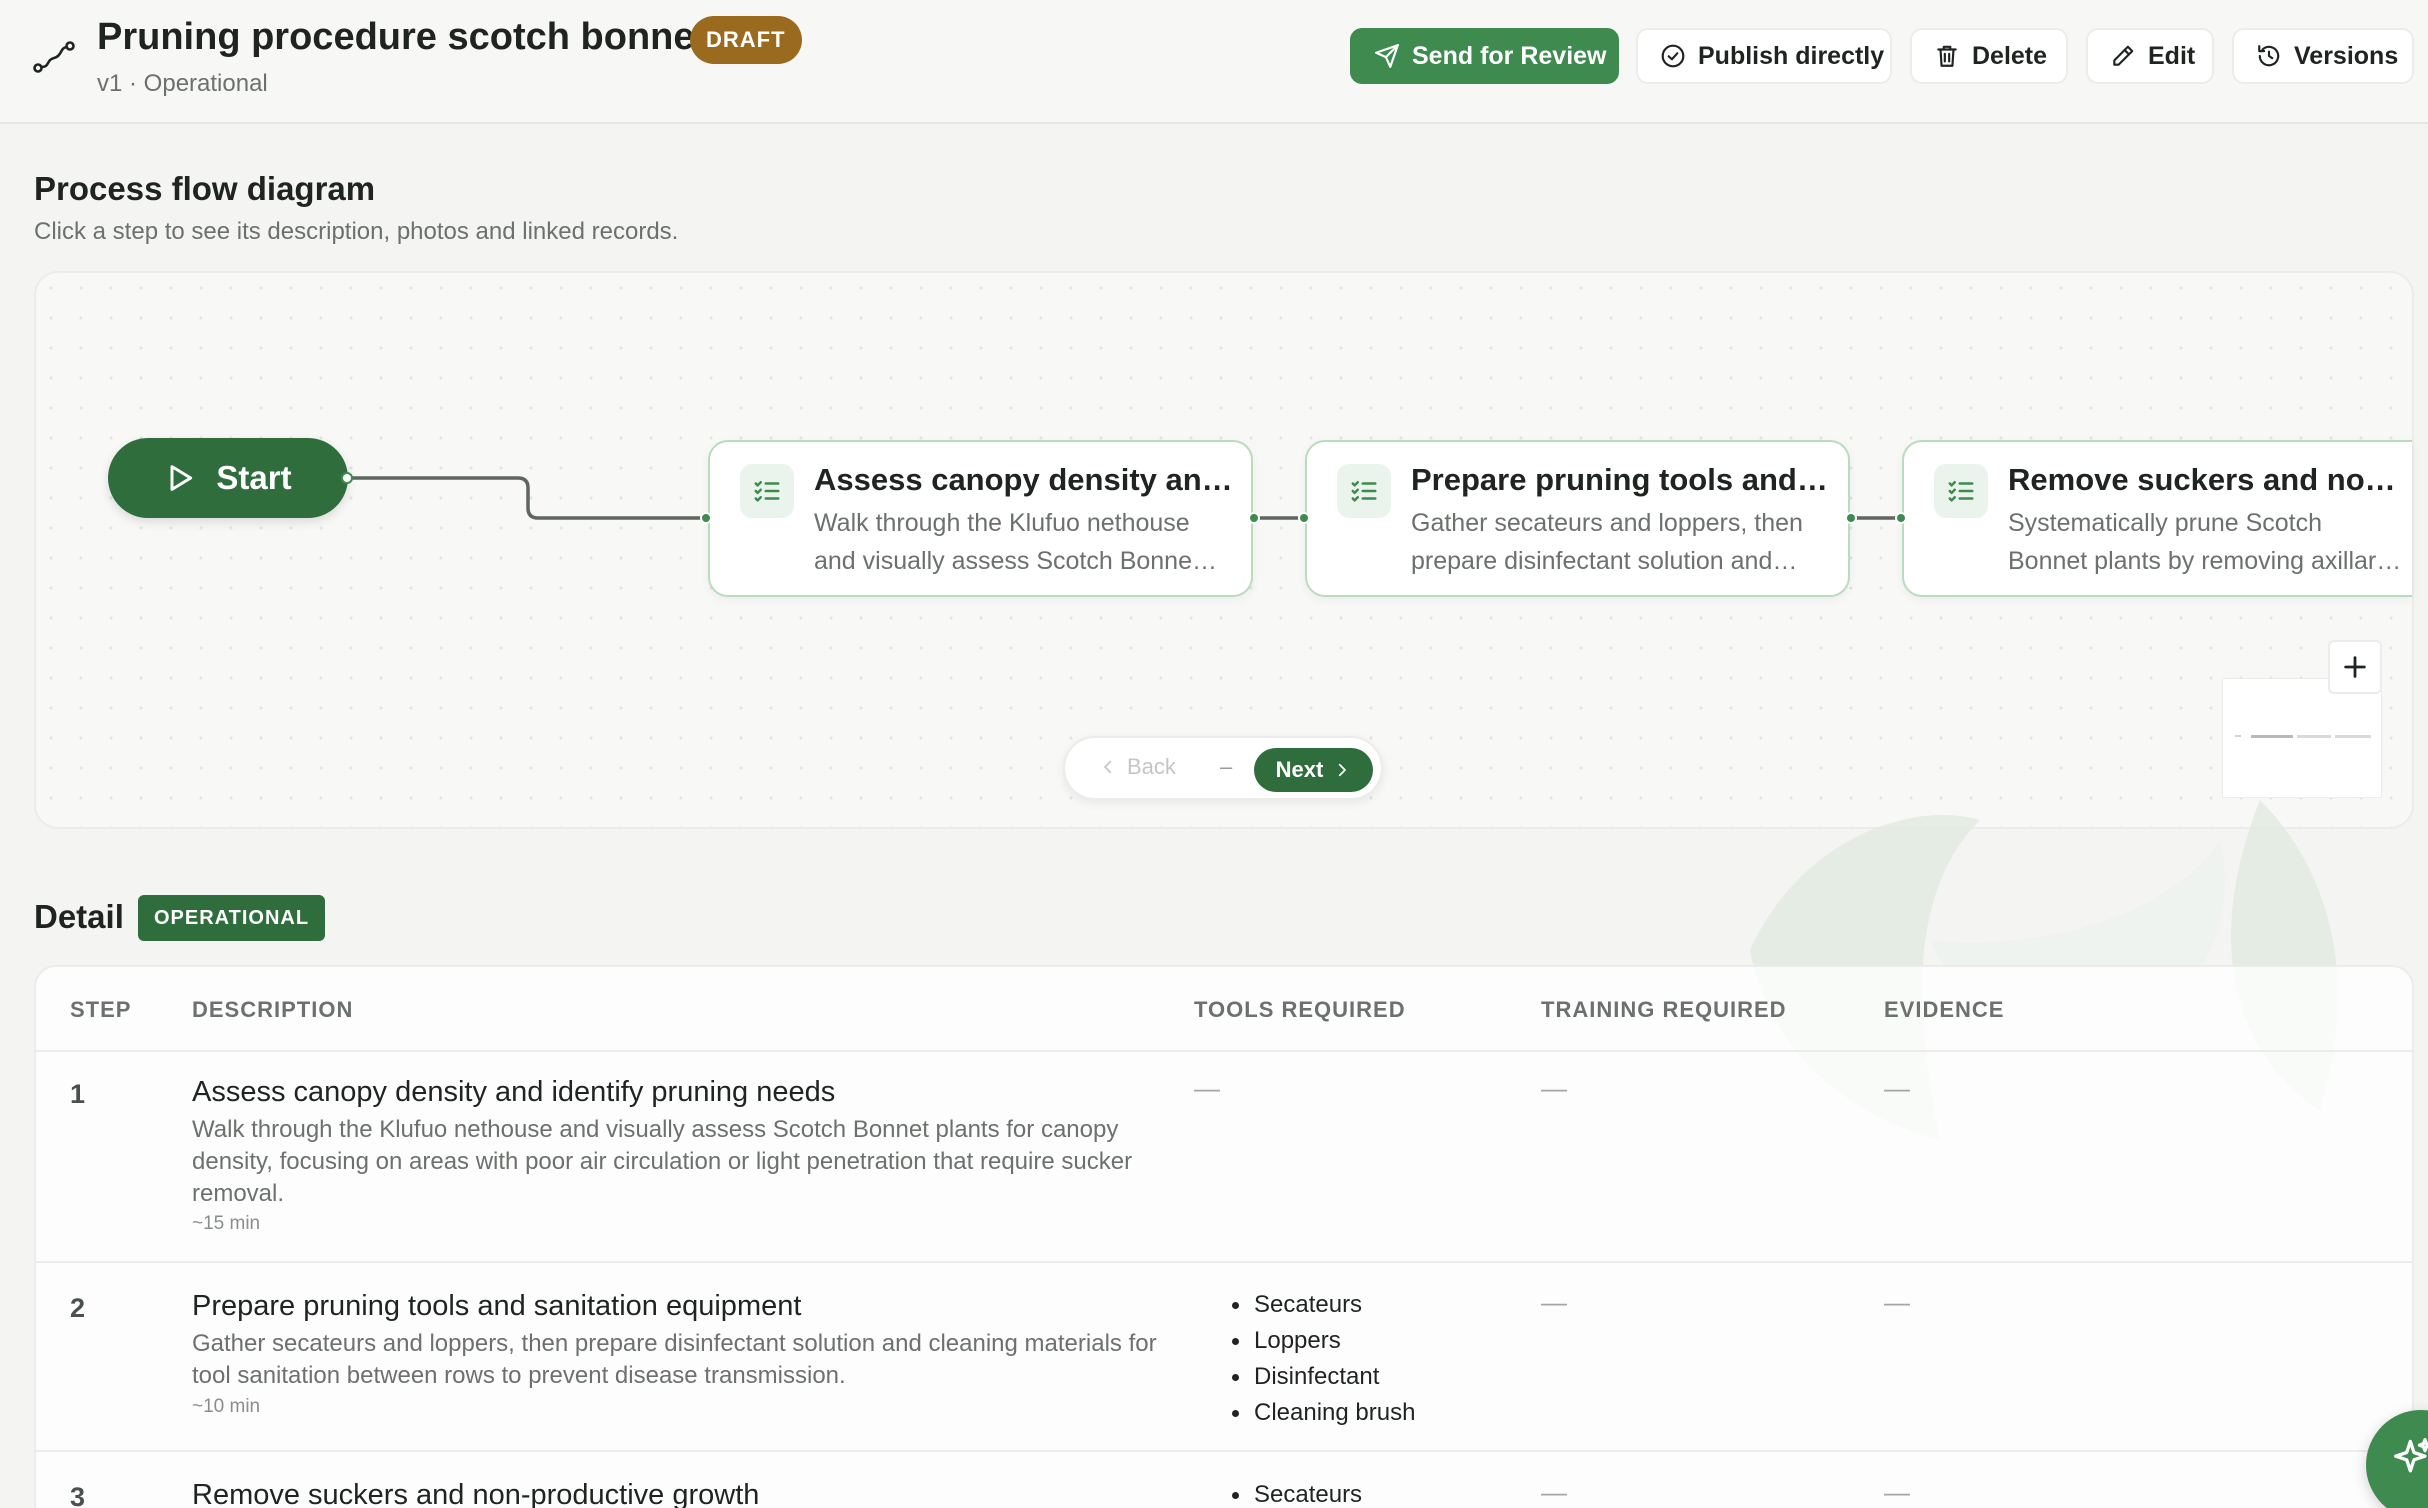 This screenshot has height=1508, width=2428. What do you see at coordinates (476, 1493) in the screenshot?
I see `step-title: Remove suckers and non-productive growth` at bounding box center [476, 1493].